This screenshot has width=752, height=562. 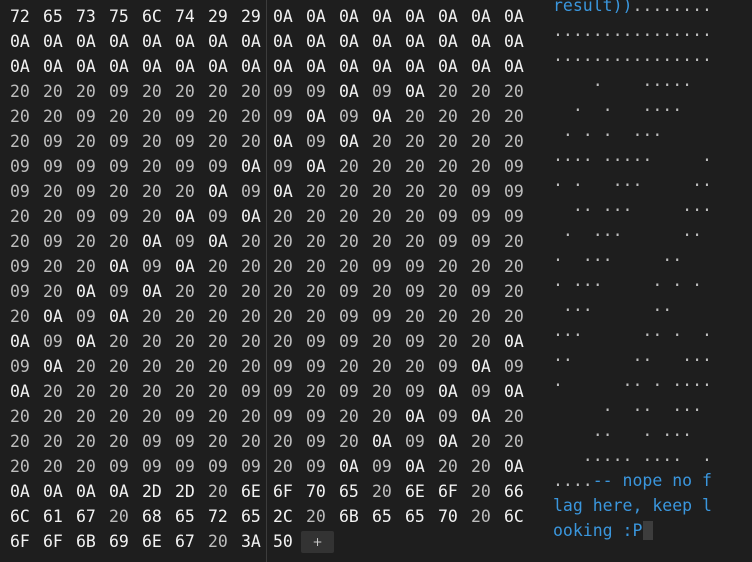 What do you see at coordinates (254, 16) in the screenshot?
I see `hex-byte: 29` at bounding box center [254, 16].